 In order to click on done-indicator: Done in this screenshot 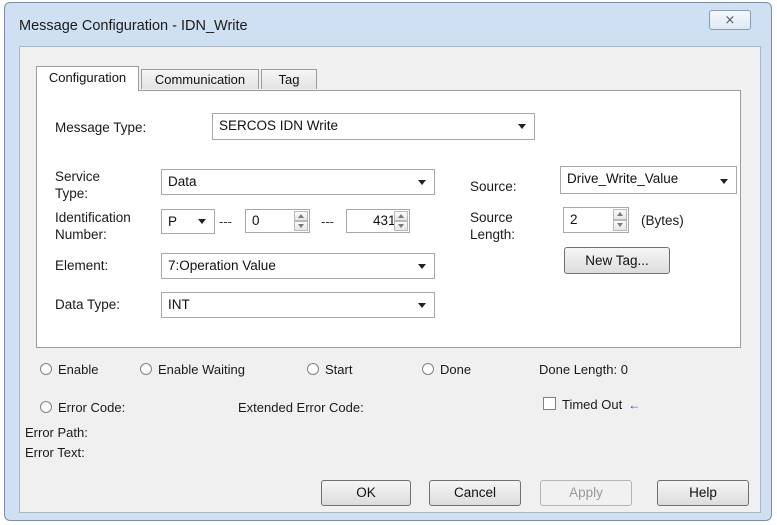, I will do `click(446, 370)`.